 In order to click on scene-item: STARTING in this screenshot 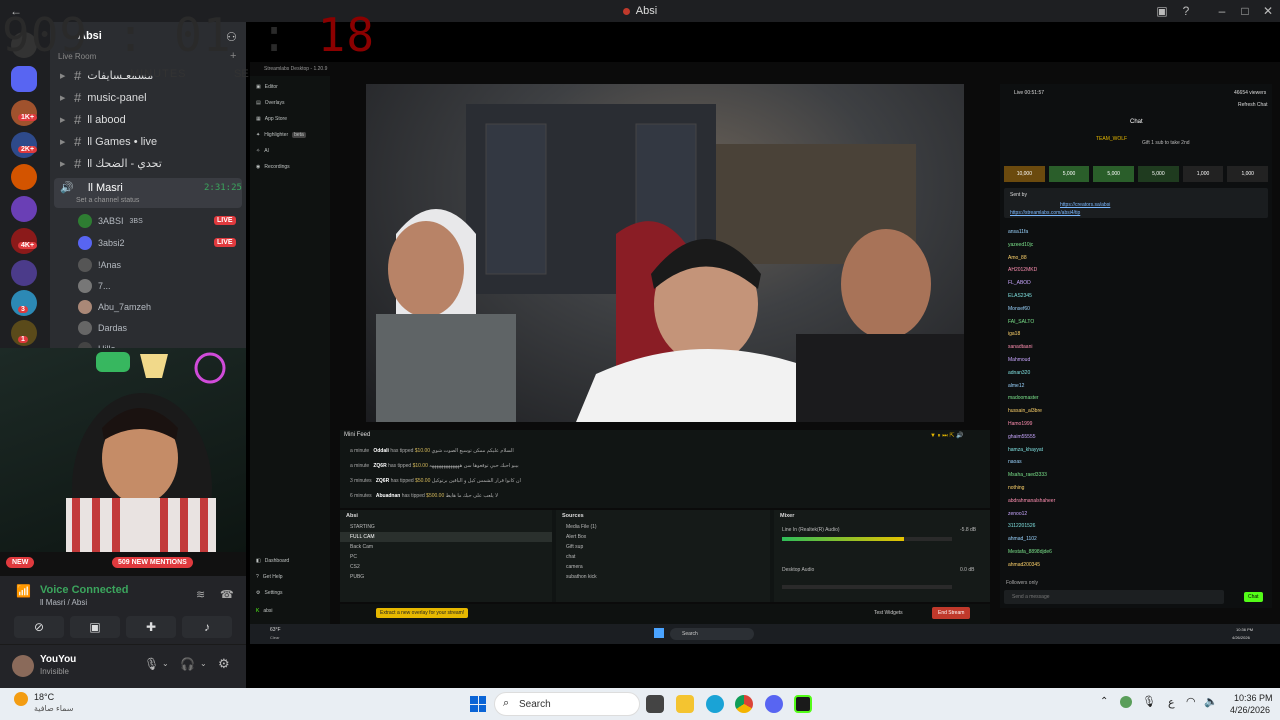, I will do `click(446, 527)`.